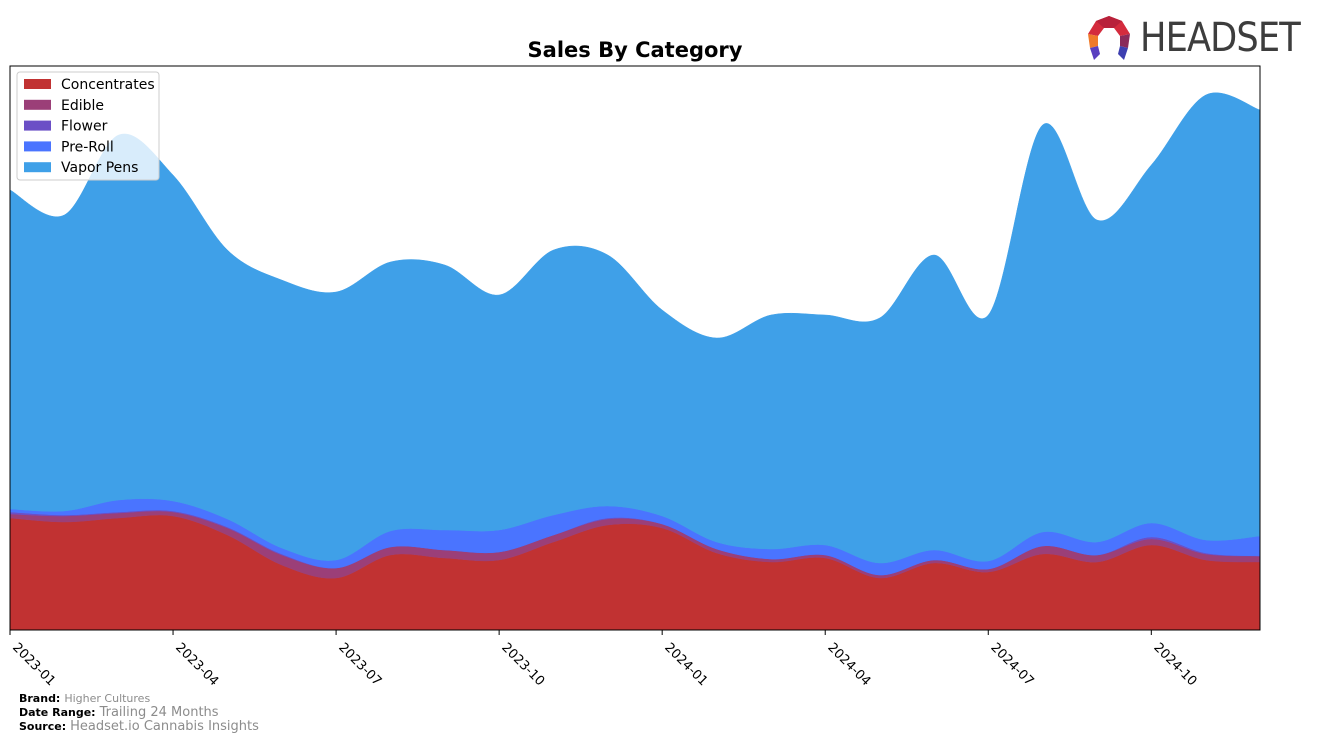  What do you see at coordinates (84, 127) in the screenshot?
I see `legend-label-flower: Flower` at bounding box center [84, 127].